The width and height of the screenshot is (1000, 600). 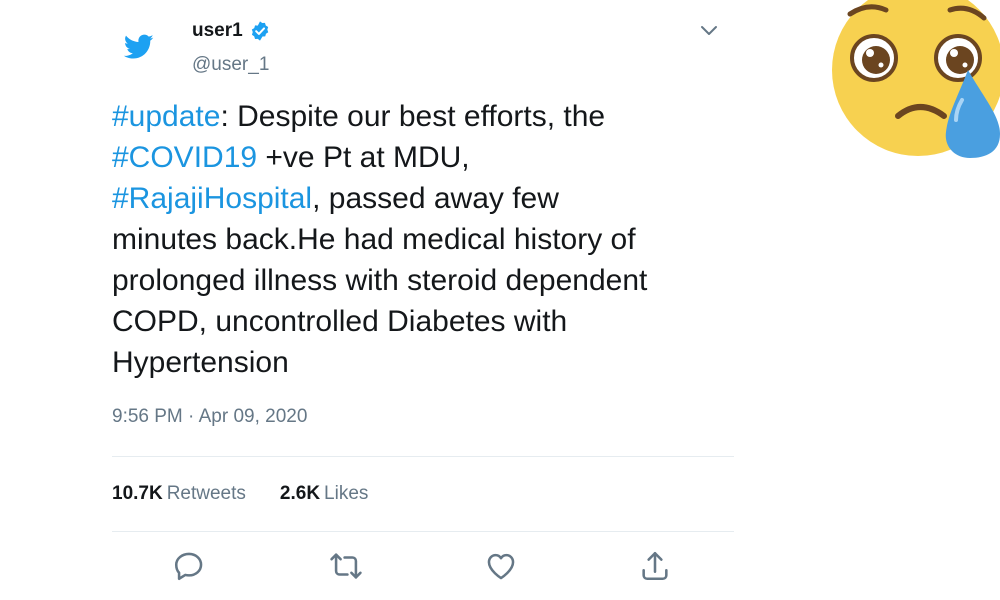 What do you see at coordinates (139, 46) in the screenshot?
I see `twitter-bird-icon` at bounding box center [139, 46].